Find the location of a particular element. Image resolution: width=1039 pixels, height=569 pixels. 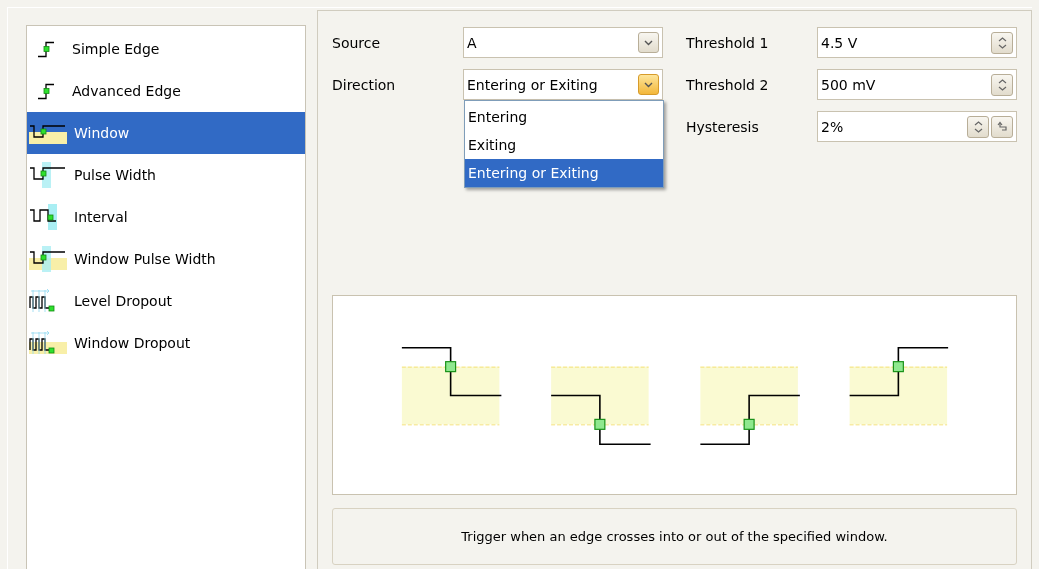

trigger-type-item: Level Dropout is located at coordinates (166, 301).